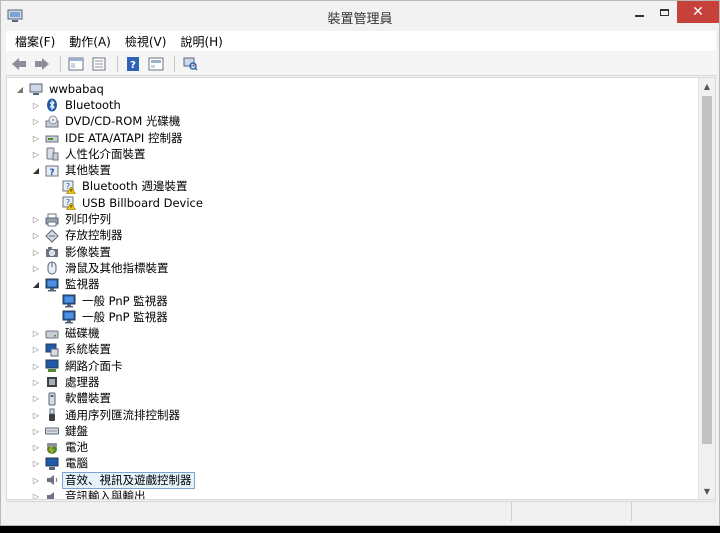 The width and height of the screenshot is (720, 533). I want to click on tree-category: ▷ DVD/CD-ROM 光碟機, so click(352, 122).